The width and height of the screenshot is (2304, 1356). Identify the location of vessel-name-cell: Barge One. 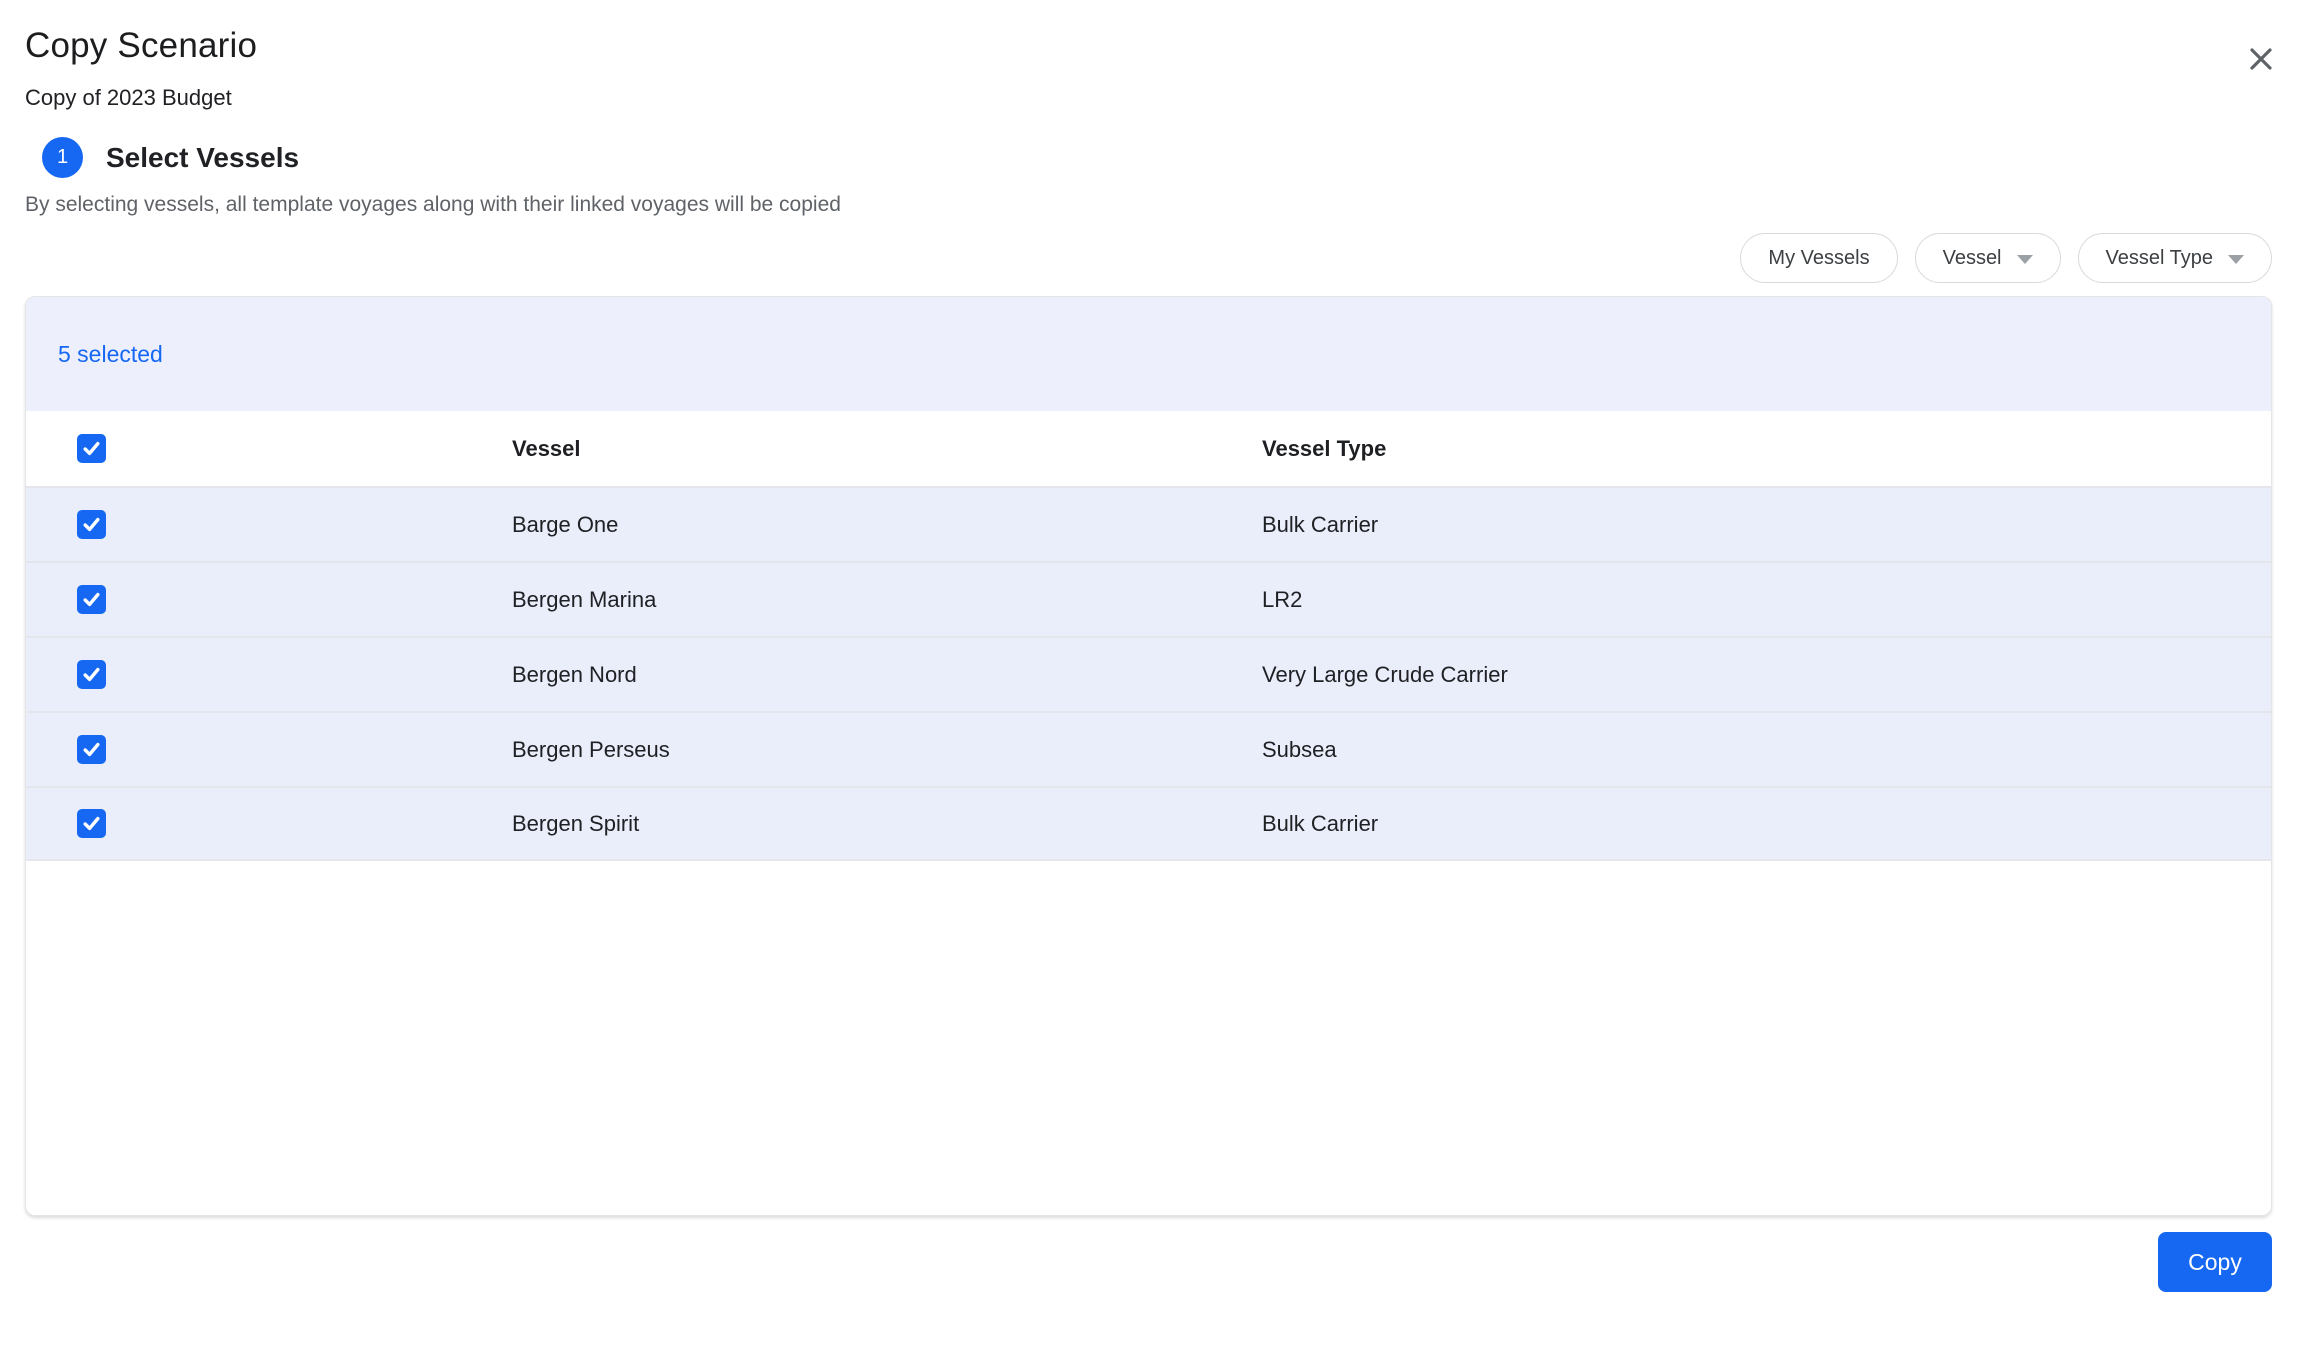
(565, 524).